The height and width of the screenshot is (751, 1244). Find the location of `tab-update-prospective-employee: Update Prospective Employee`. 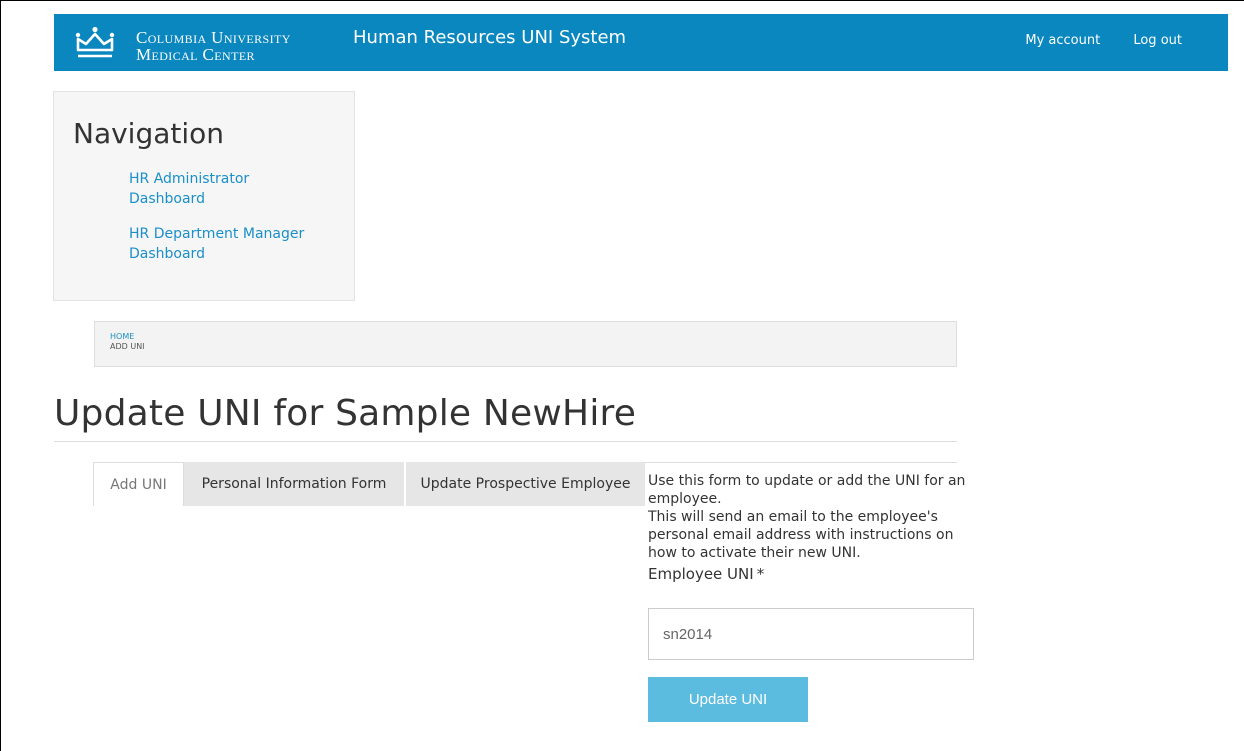

tab-update-prospective-employee: Update Prospective Employee is located at coordinates (525, 484).